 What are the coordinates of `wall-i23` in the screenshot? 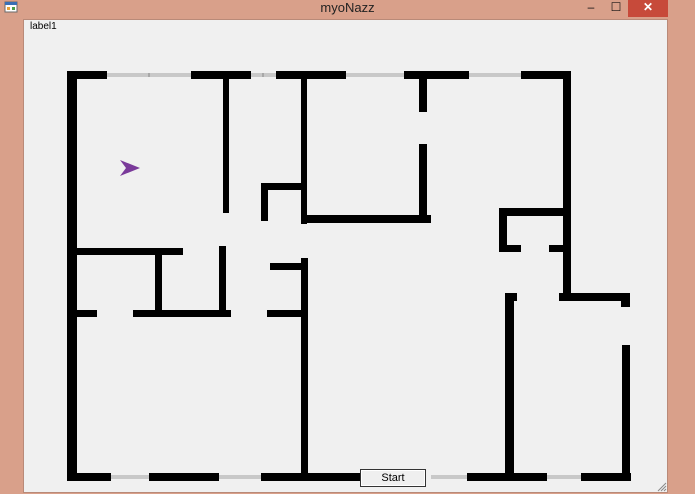 It's located at (625, 300).